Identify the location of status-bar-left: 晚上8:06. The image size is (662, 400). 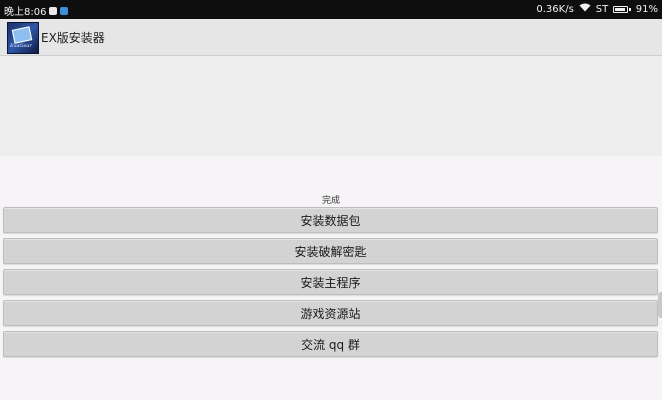
(36, 10).